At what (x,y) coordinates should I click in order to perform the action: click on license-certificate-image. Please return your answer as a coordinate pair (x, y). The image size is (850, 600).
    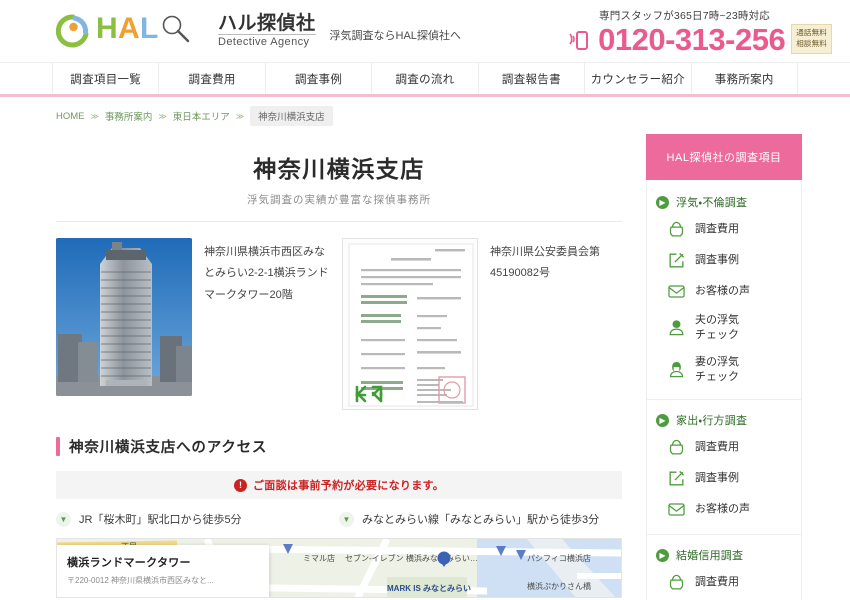
    Looking at the image, I should click on (410, 324).